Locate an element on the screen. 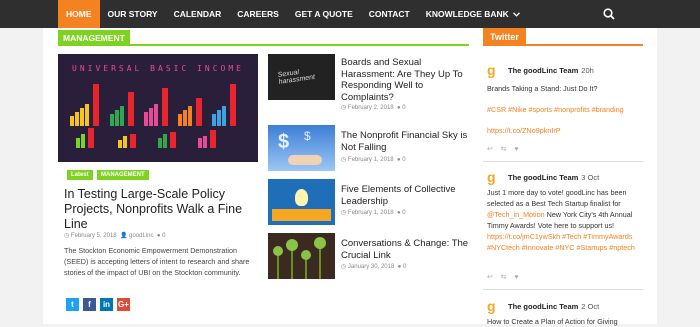 Image resolution: width=700 pixels, height=327 pixels. nav-item-knowledge-bank: KNOWLEDGE BANK is located at coordinates (473, 14).